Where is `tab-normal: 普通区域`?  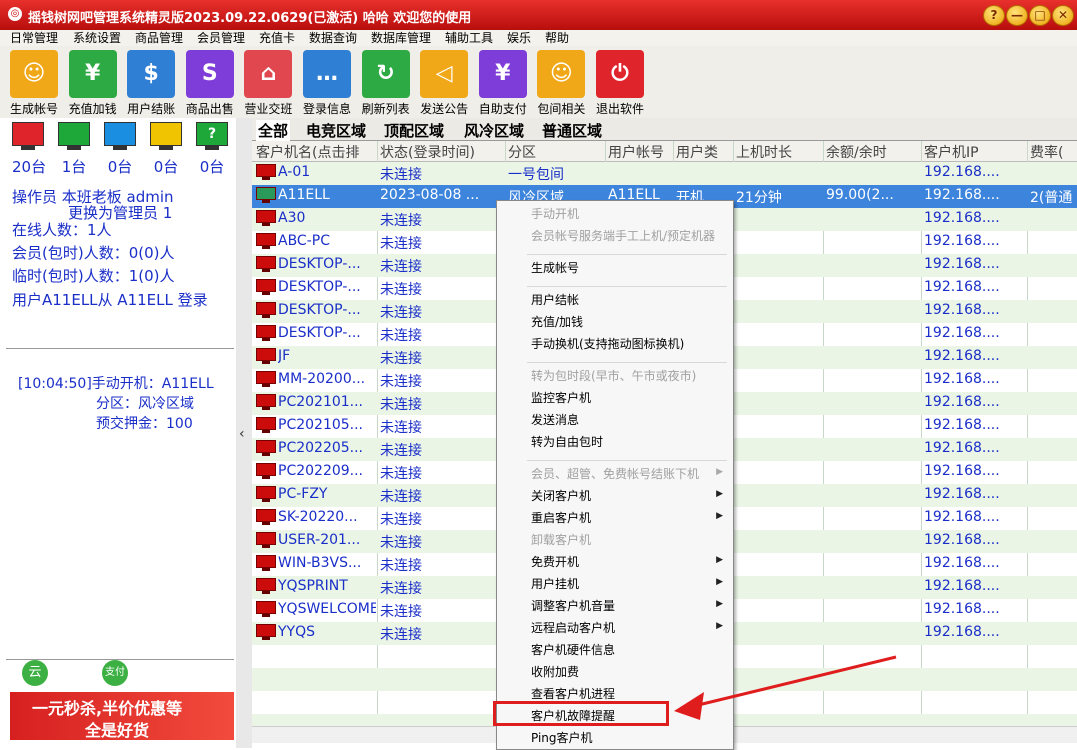 tab-normal: 普通区域 is located at coordinates (572, 130).